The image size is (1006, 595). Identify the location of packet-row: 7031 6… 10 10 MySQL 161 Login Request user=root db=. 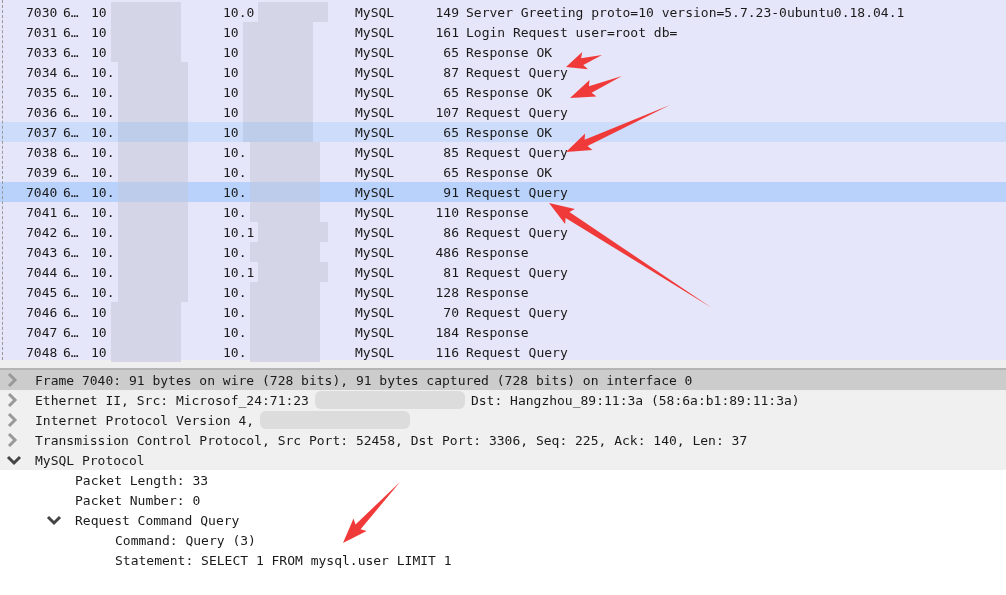
(503, 32).